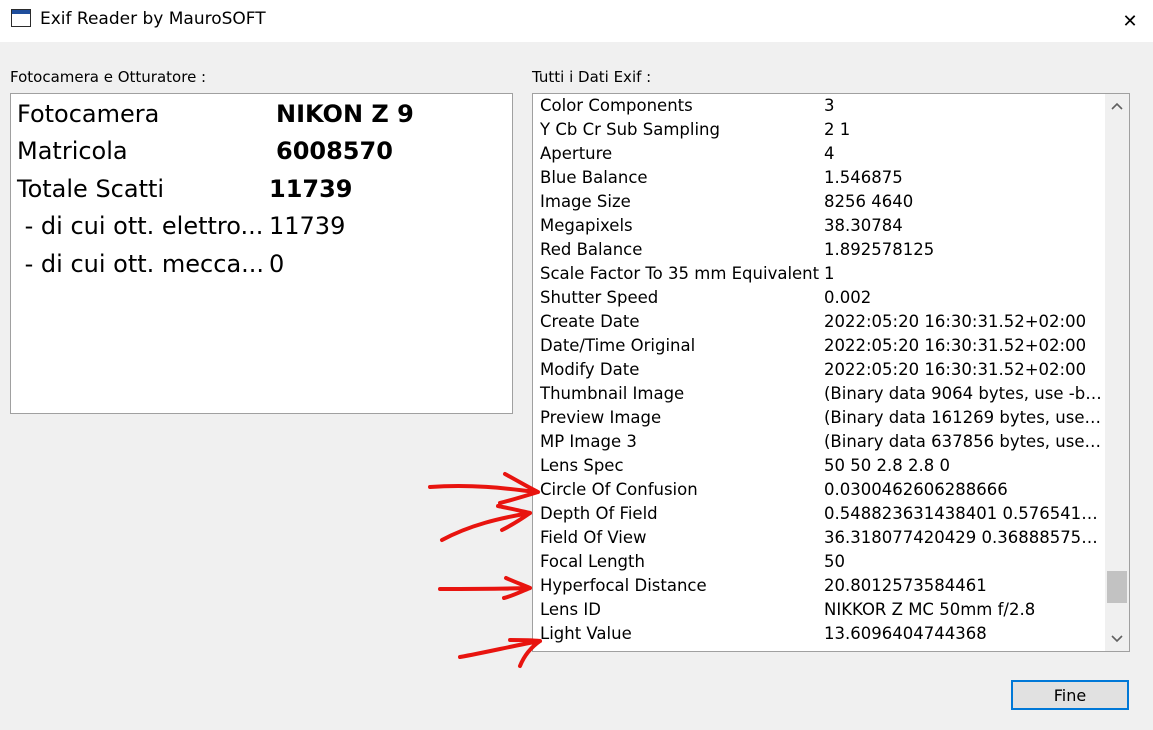 This screenshot has height=730, width=1153. Describe the element at coordinates (1117, 372) in the screenshot. I see `vertical-scrollbar` at that location.